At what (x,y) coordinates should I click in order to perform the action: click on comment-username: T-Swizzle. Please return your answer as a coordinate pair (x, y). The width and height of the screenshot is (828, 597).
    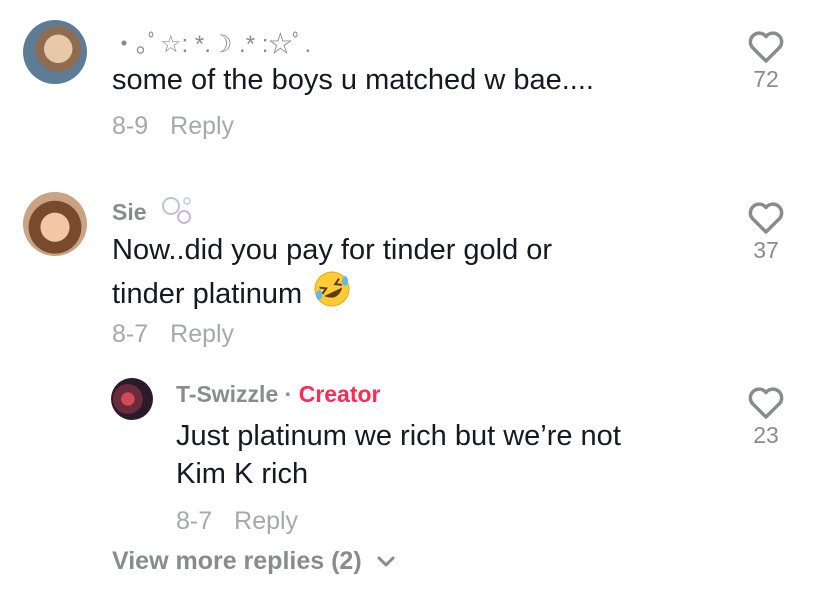
    Looking at the image, I should click on (227, 394).